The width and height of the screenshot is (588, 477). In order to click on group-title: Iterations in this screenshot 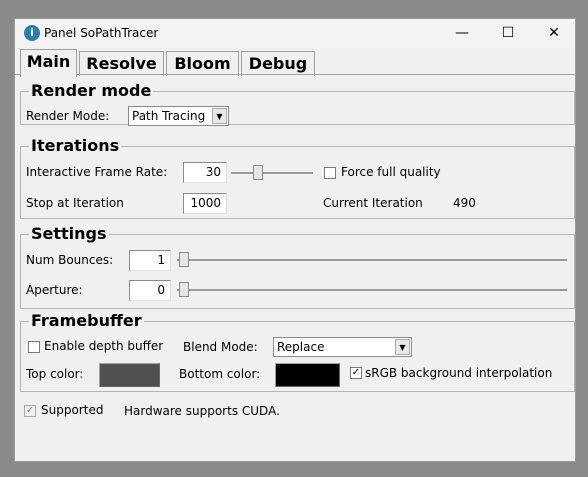, I will do `click(75, 145)`.